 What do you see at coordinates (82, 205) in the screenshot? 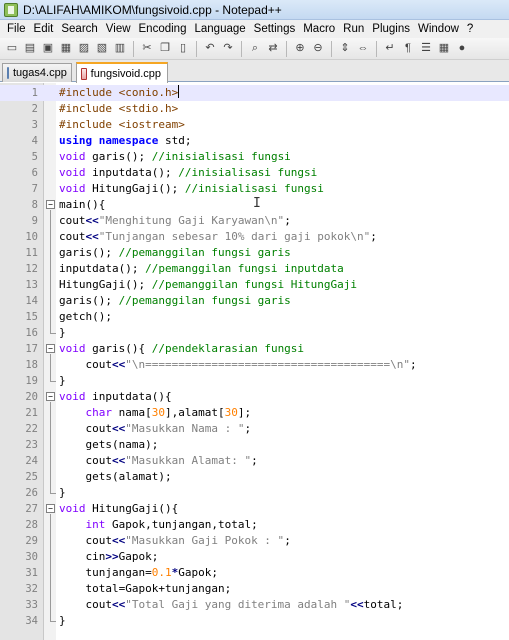
I see `source-text: main(){` at bounding box center [82, 205].